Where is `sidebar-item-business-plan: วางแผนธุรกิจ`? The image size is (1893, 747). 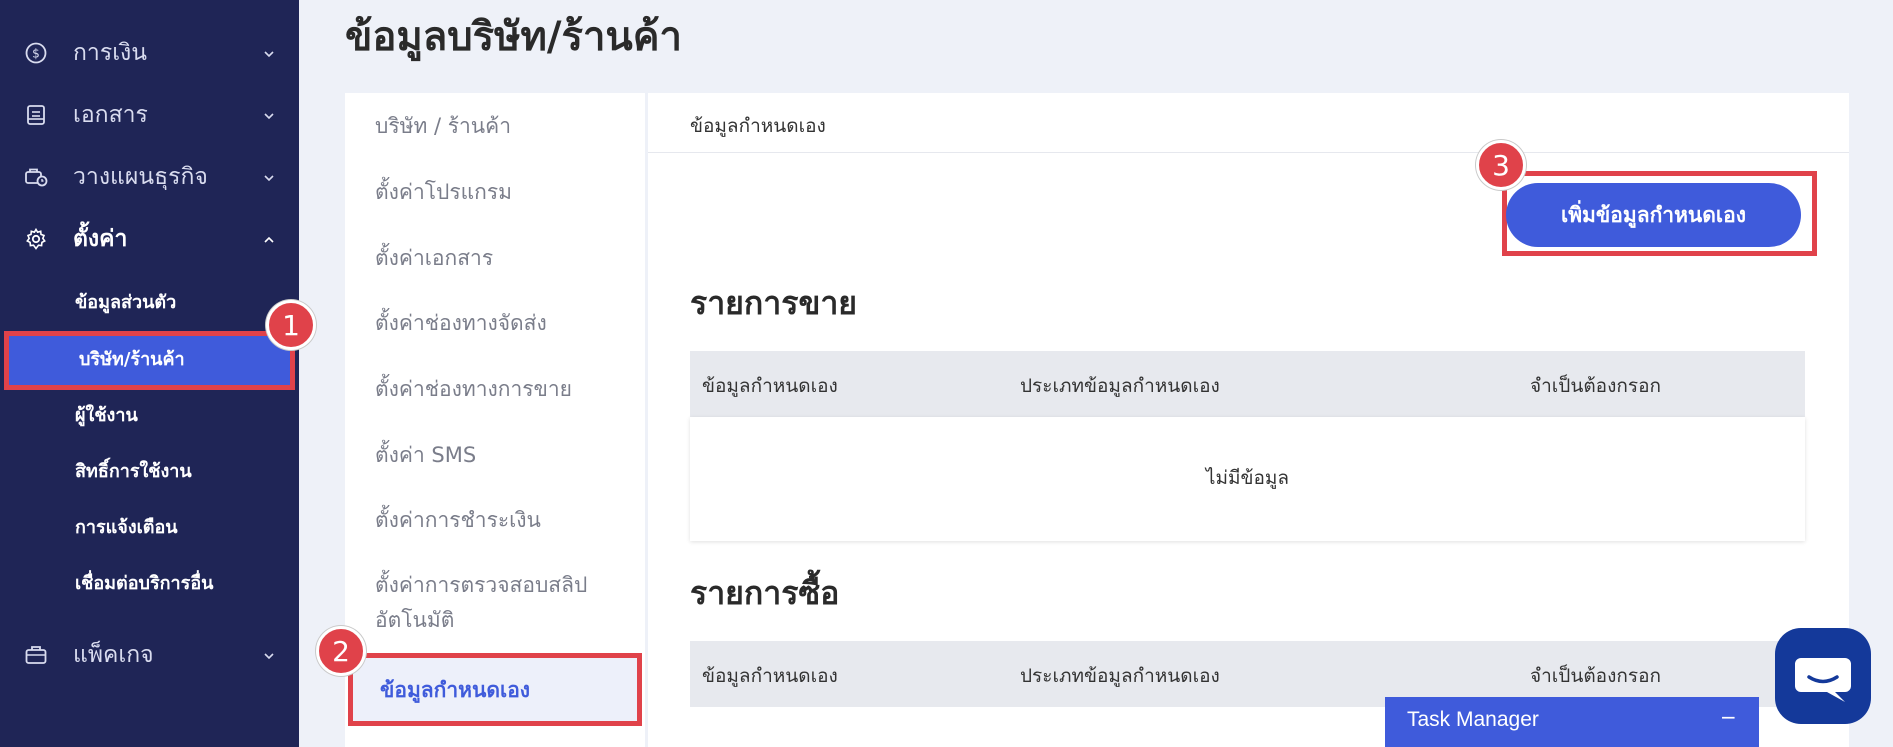 sidebar-item-business-plan: วางแผนธุรกิจ is located at coordinates (149, 177).